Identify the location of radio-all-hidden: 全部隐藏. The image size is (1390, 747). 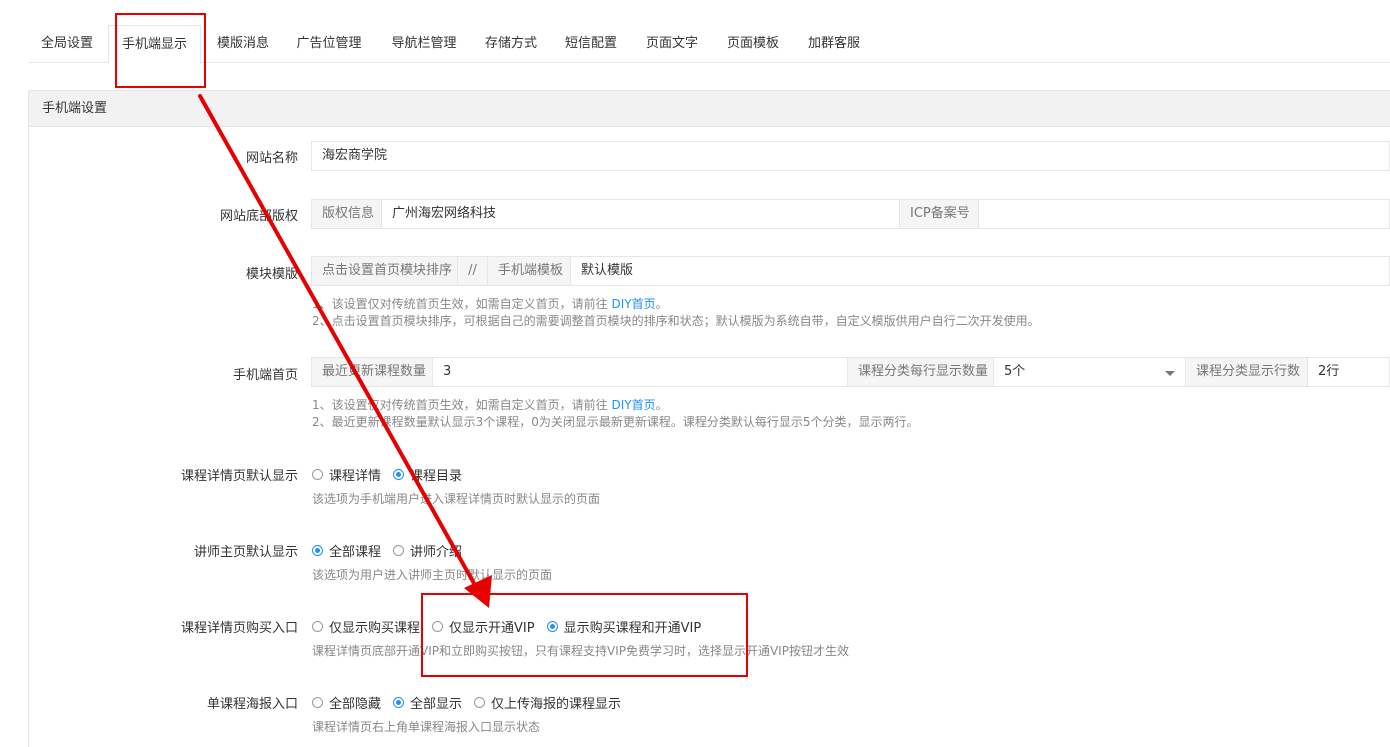
(346, 702).